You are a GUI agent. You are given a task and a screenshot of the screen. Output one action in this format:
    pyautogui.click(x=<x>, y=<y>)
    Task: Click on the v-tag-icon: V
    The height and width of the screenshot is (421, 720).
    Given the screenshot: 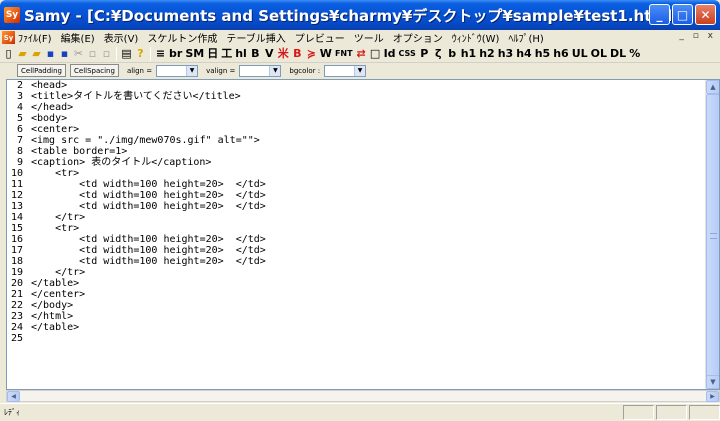 What is the action you would take?
    pyautogui.click(x=269, y=53)
    